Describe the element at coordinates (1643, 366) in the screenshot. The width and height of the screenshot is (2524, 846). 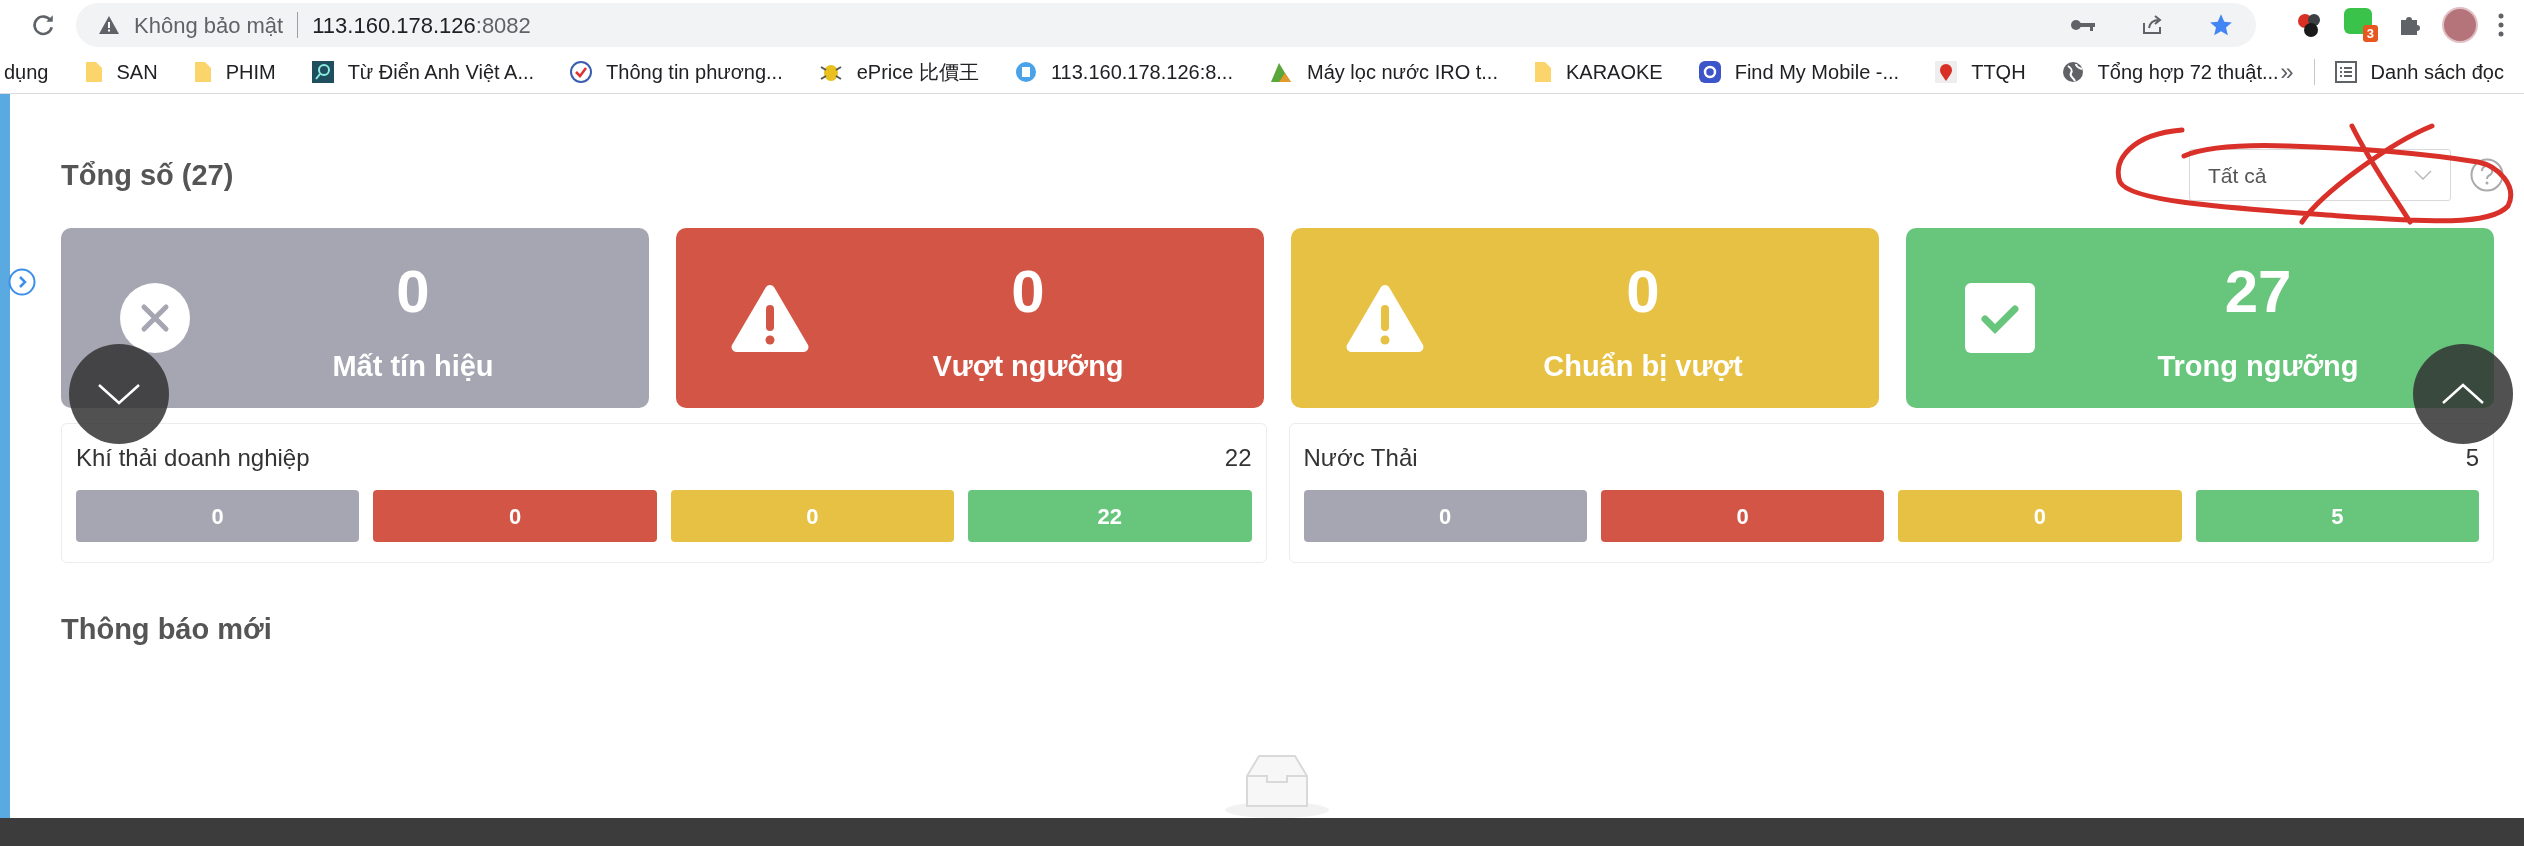
I see `status-label: Chuẩn bị vượt` at that location.